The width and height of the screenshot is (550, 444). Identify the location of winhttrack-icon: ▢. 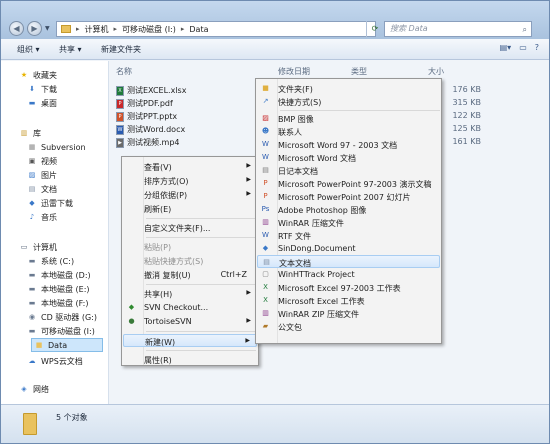
(265, 274).